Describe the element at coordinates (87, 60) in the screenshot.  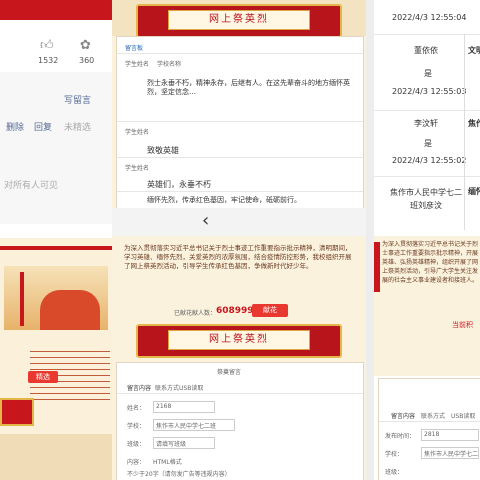
I see `share-count: 360` at that location.